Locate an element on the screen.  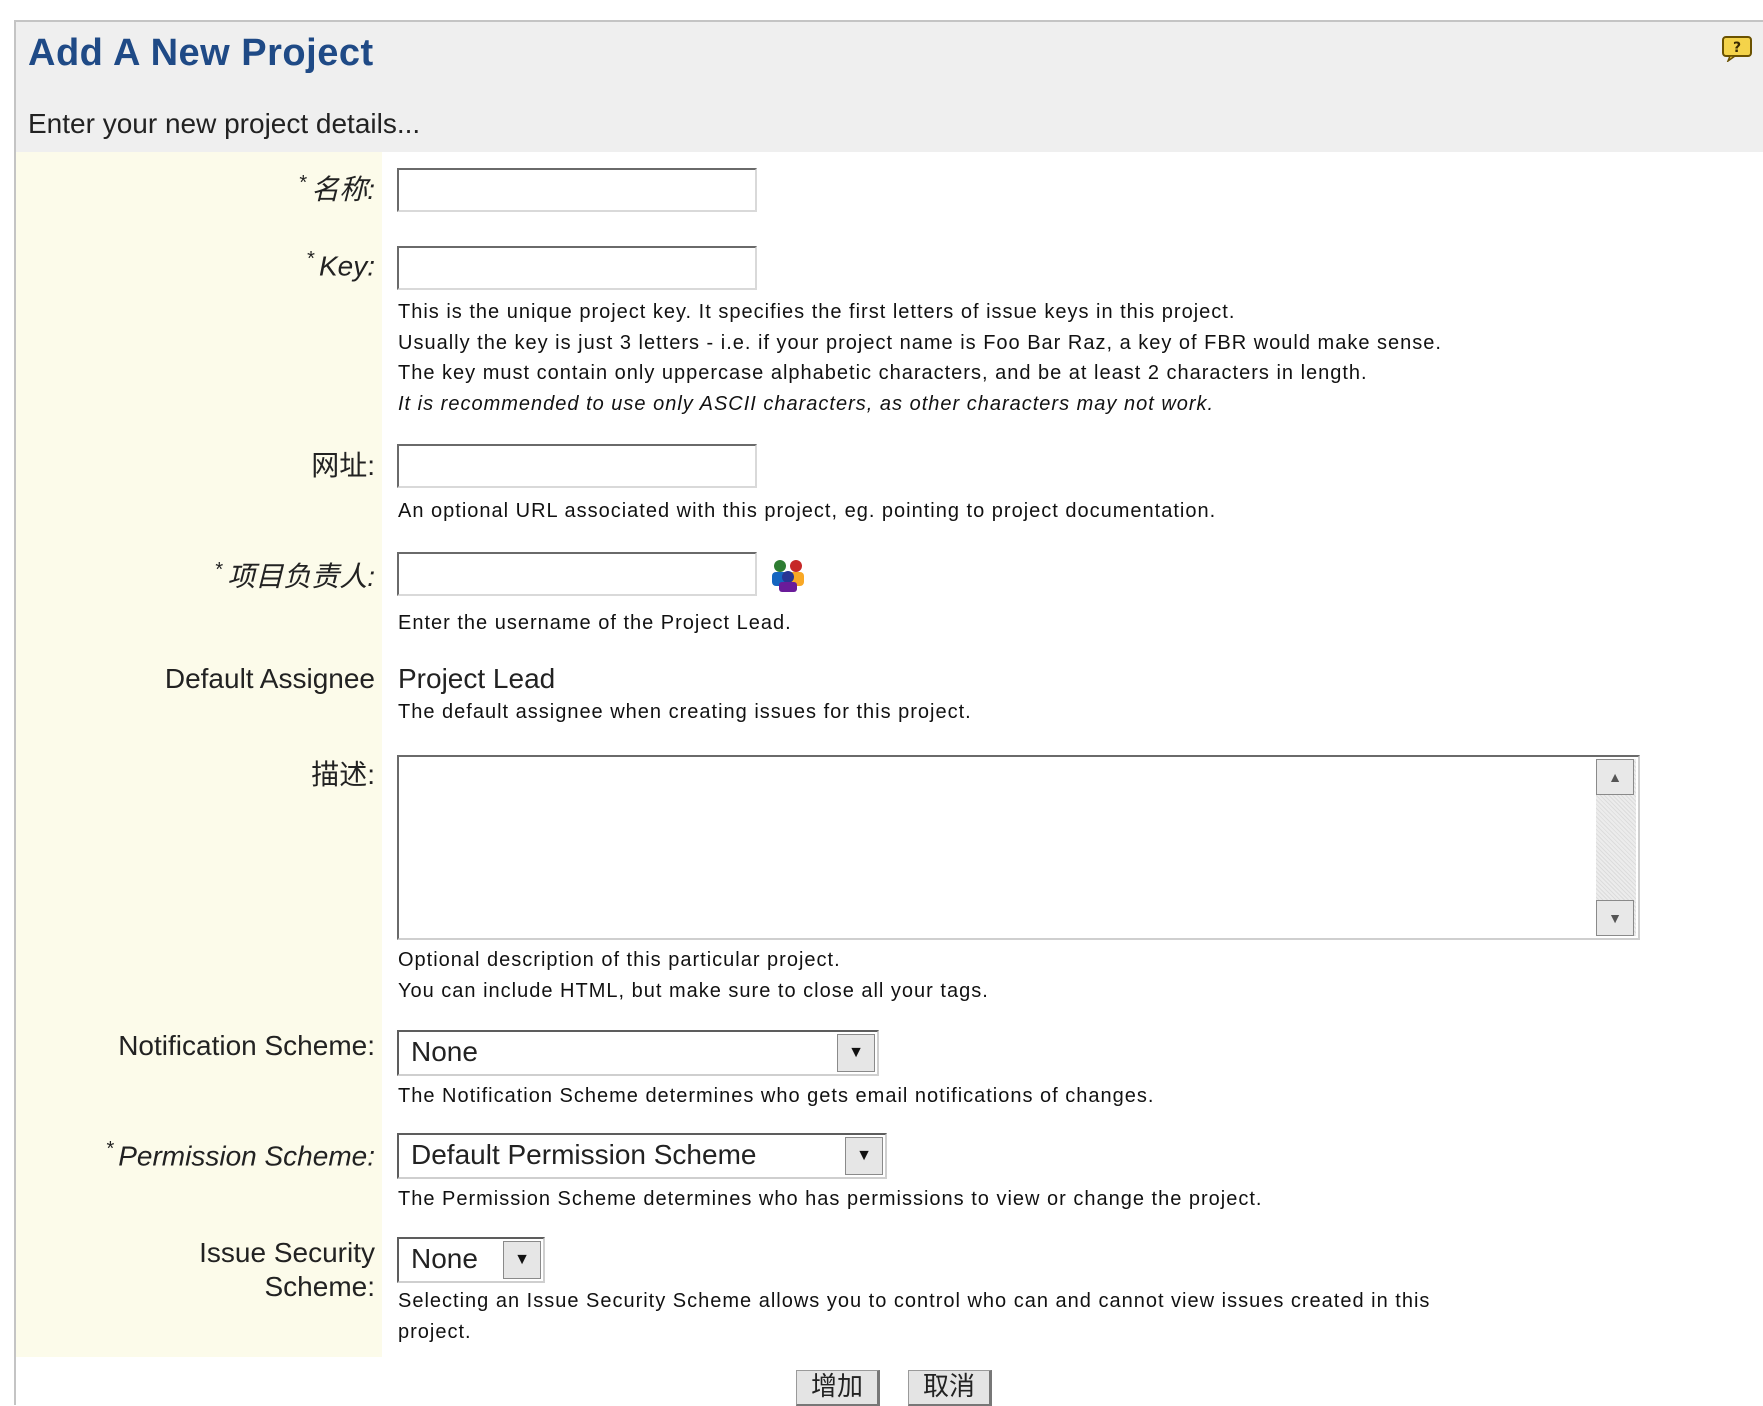
user-picker-icon is located at coordinates (789, 576).